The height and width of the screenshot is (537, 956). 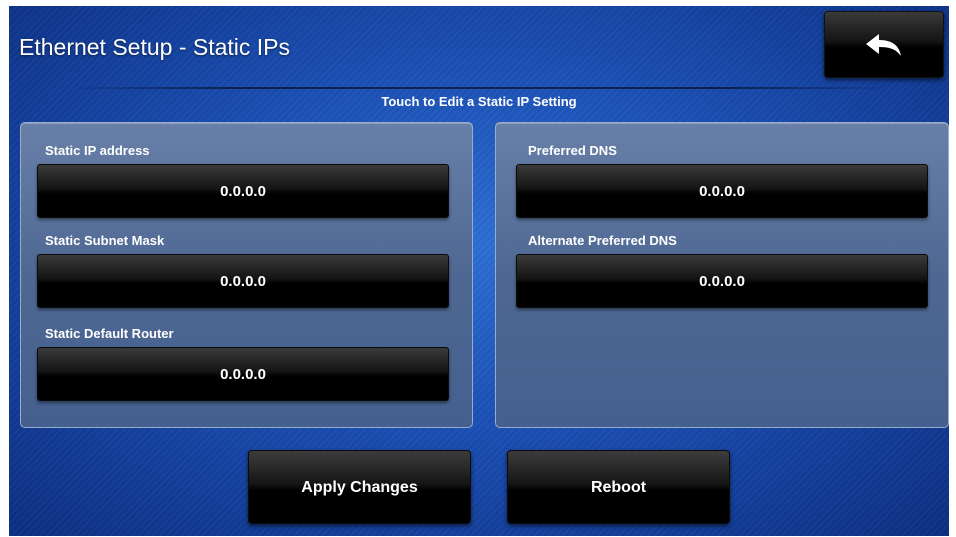 I want to click on static-default-router-label: Static Default Router, so click(x=109, y=333).